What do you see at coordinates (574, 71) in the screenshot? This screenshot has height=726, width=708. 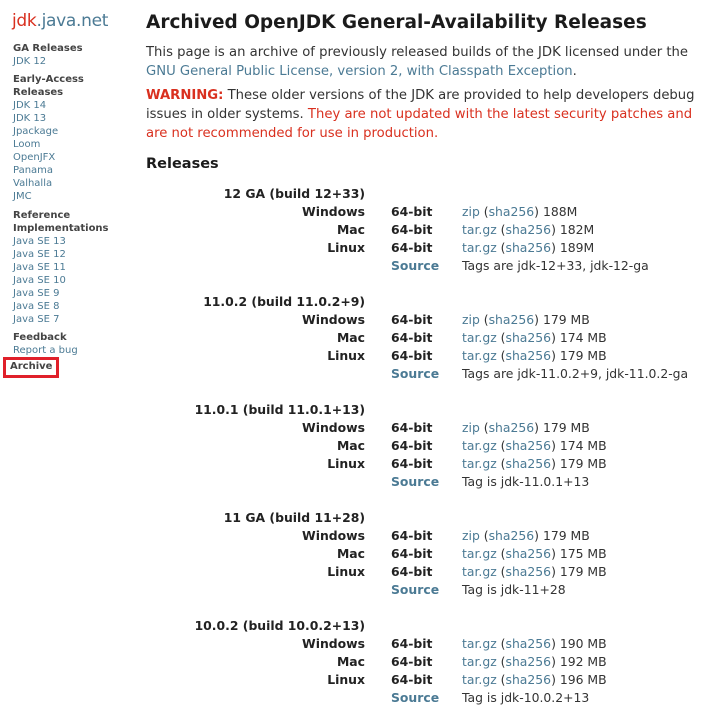 I see `intro-end: .` at bounding box center [574, 71].